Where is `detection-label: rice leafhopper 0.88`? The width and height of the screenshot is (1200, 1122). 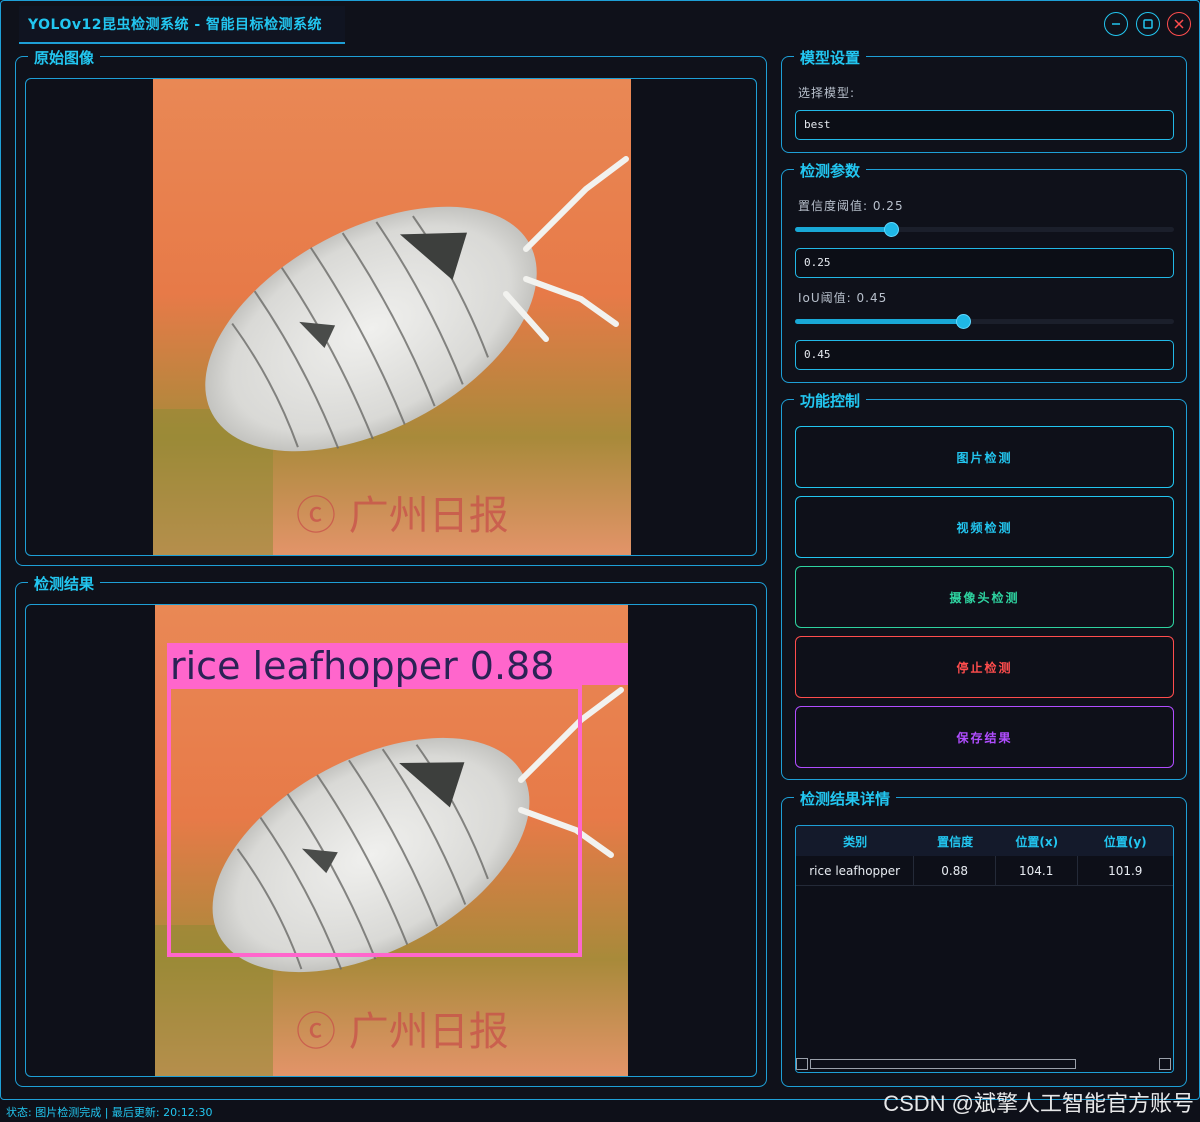
detection-label: rice leafhopper 0.88 is located at coordinates (362, 666).